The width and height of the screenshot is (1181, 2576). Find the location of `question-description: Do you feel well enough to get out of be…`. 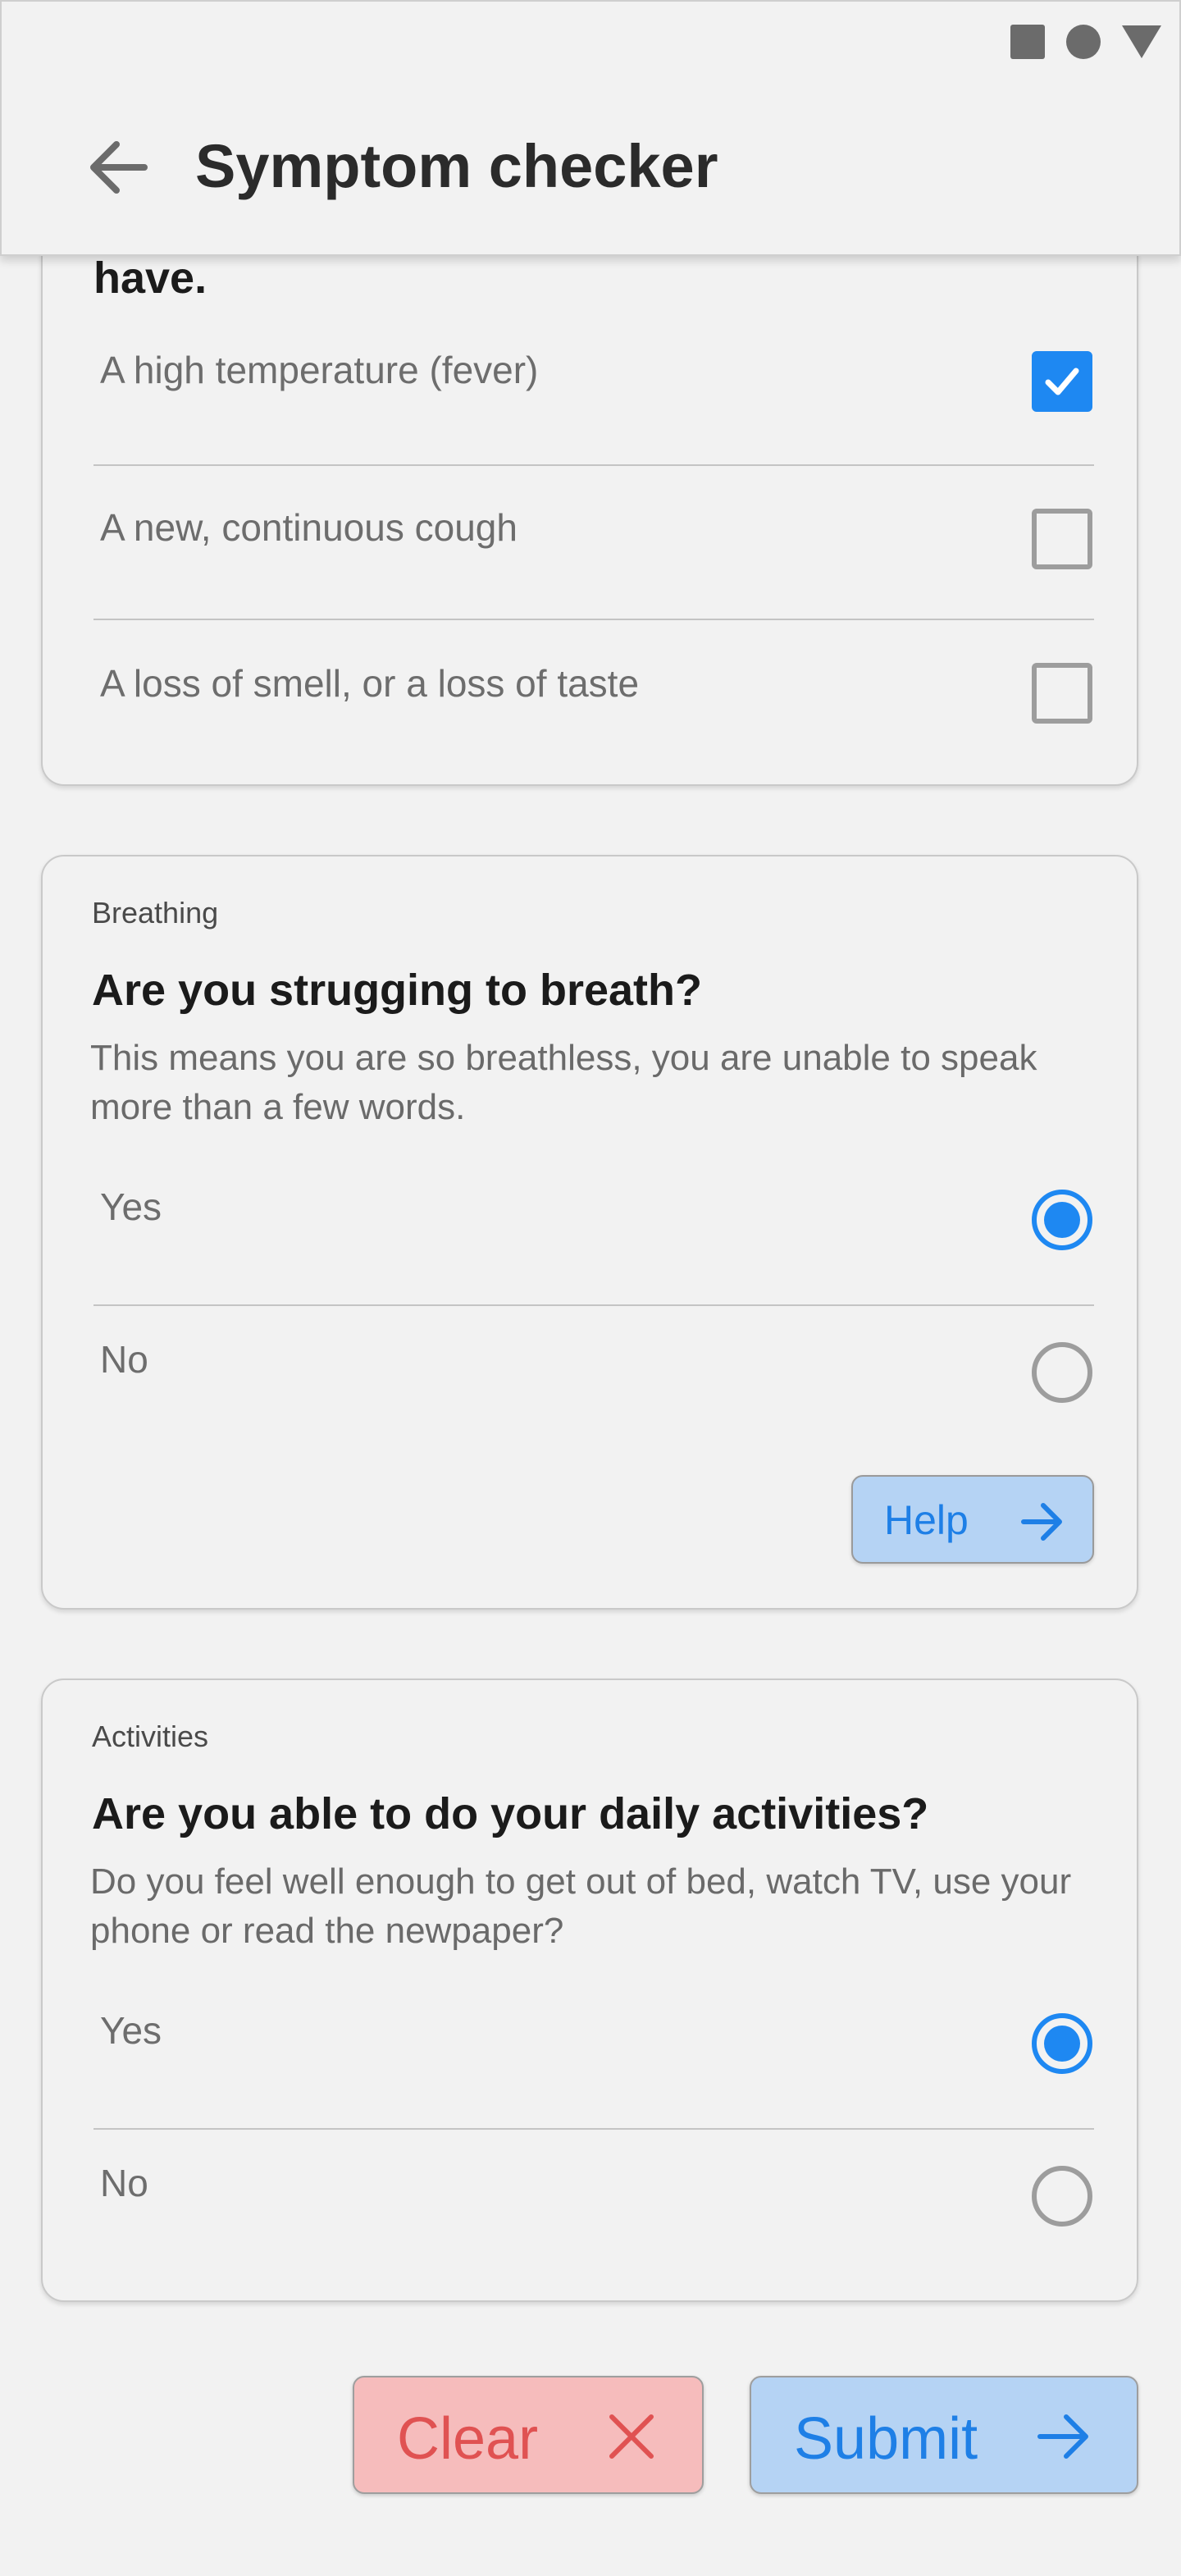

question-description: Do you feel well enough to get out of be… is located at coordinates (581, 1906).